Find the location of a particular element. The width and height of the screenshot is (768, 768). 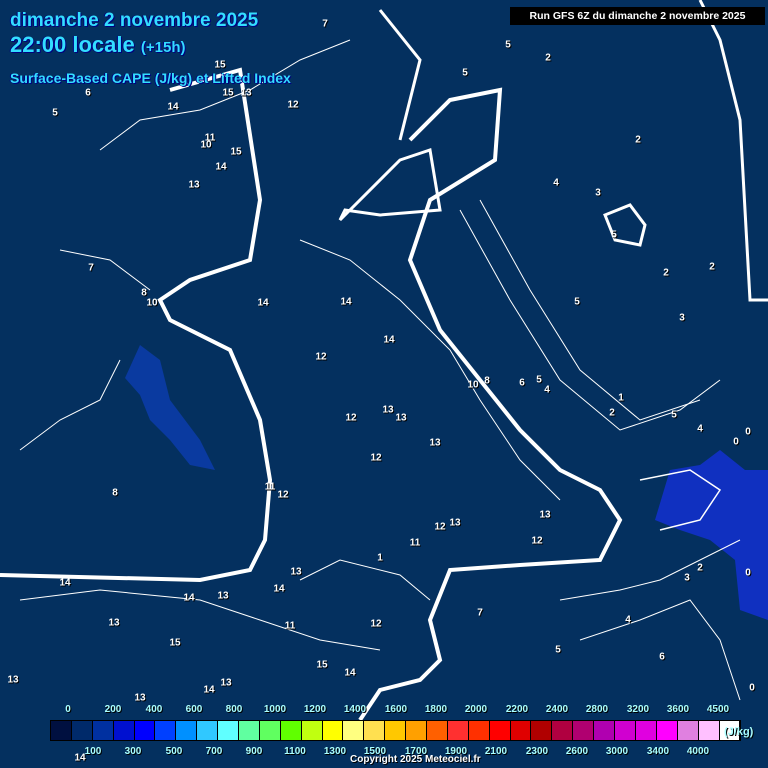

colorbar-tick-bottom: 4000 is located at coordinates (698, 751).